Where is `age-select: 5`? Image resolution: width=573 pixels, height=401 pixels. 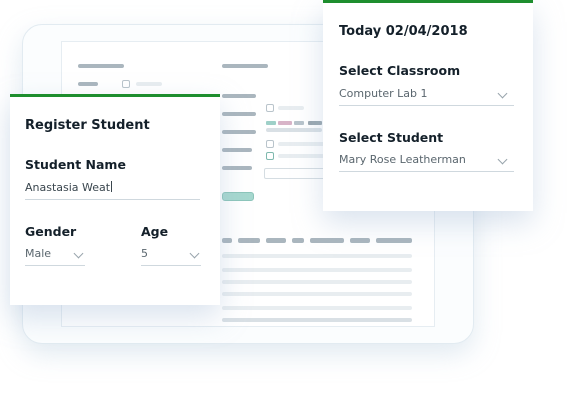 age-select: 5 is located at coordinates (171, 255).